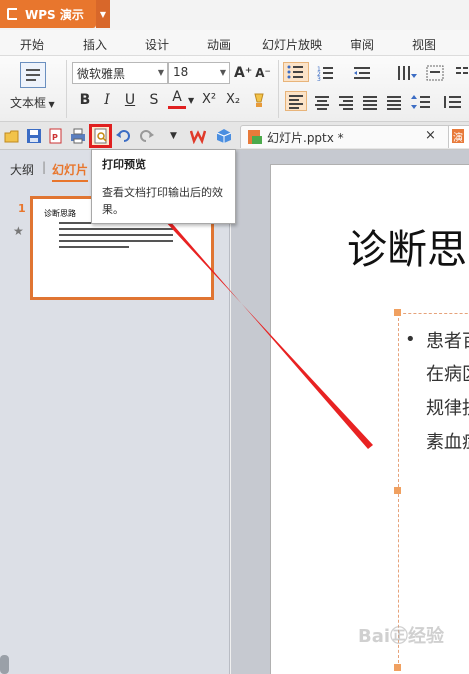 This screenshot has width=469, height=674. Describe the element at coordinates (401, 636) in the screenshot. I see `watermark: Bai㊣经验` at that location.